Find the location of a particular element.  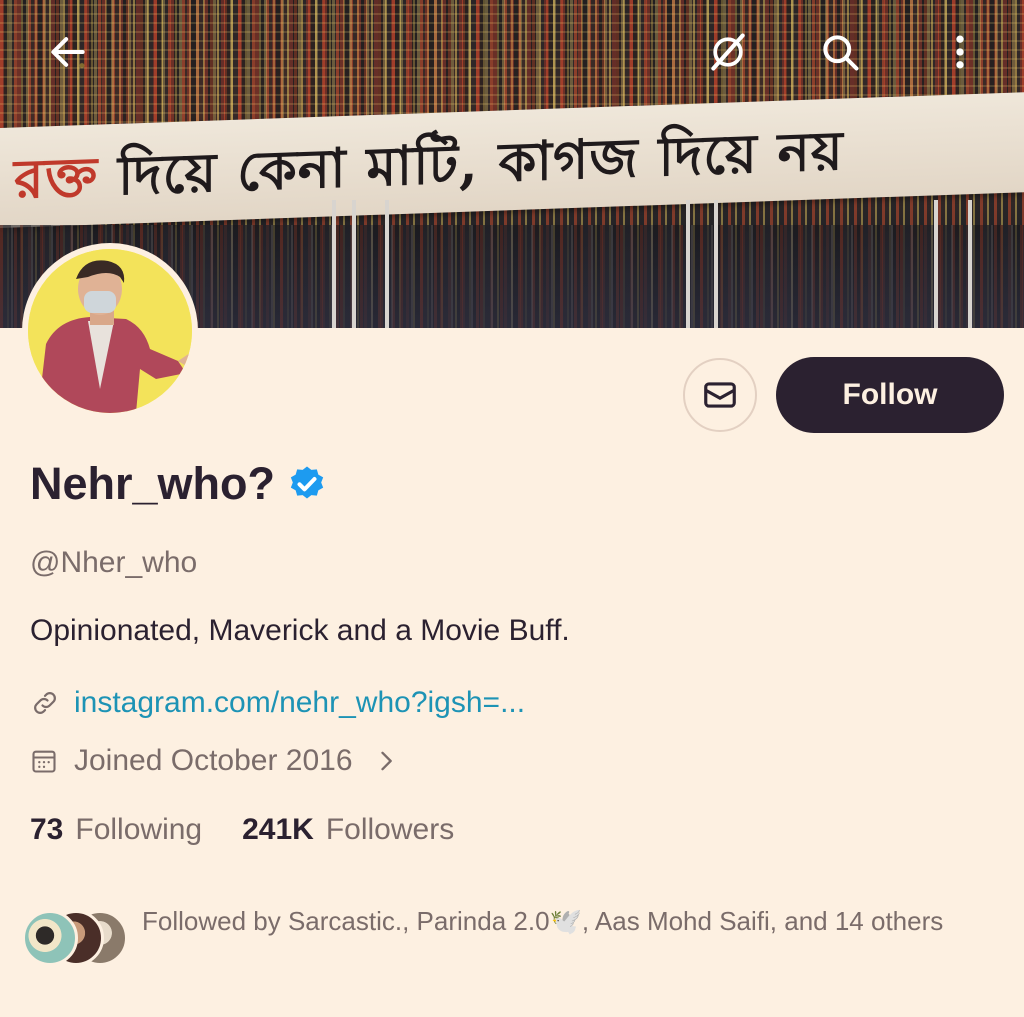

following-count: 73 is located at coordinates (47, 829).